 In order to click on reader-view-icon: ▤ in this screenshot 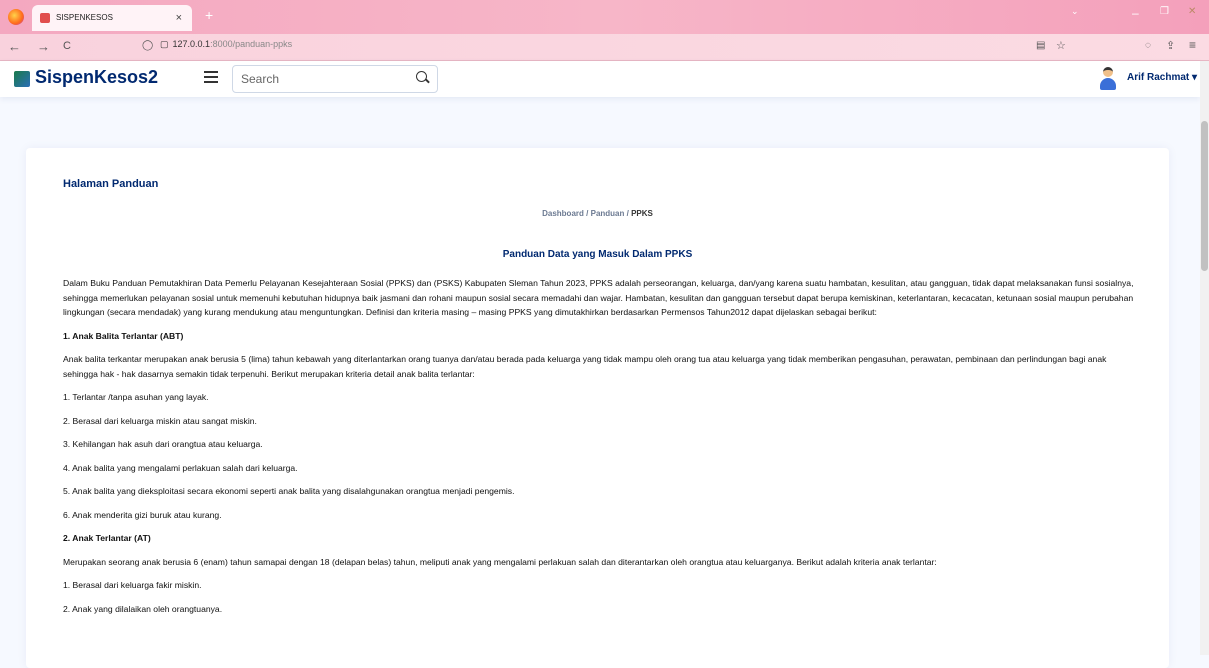, I will do `click(1040, 45)`.